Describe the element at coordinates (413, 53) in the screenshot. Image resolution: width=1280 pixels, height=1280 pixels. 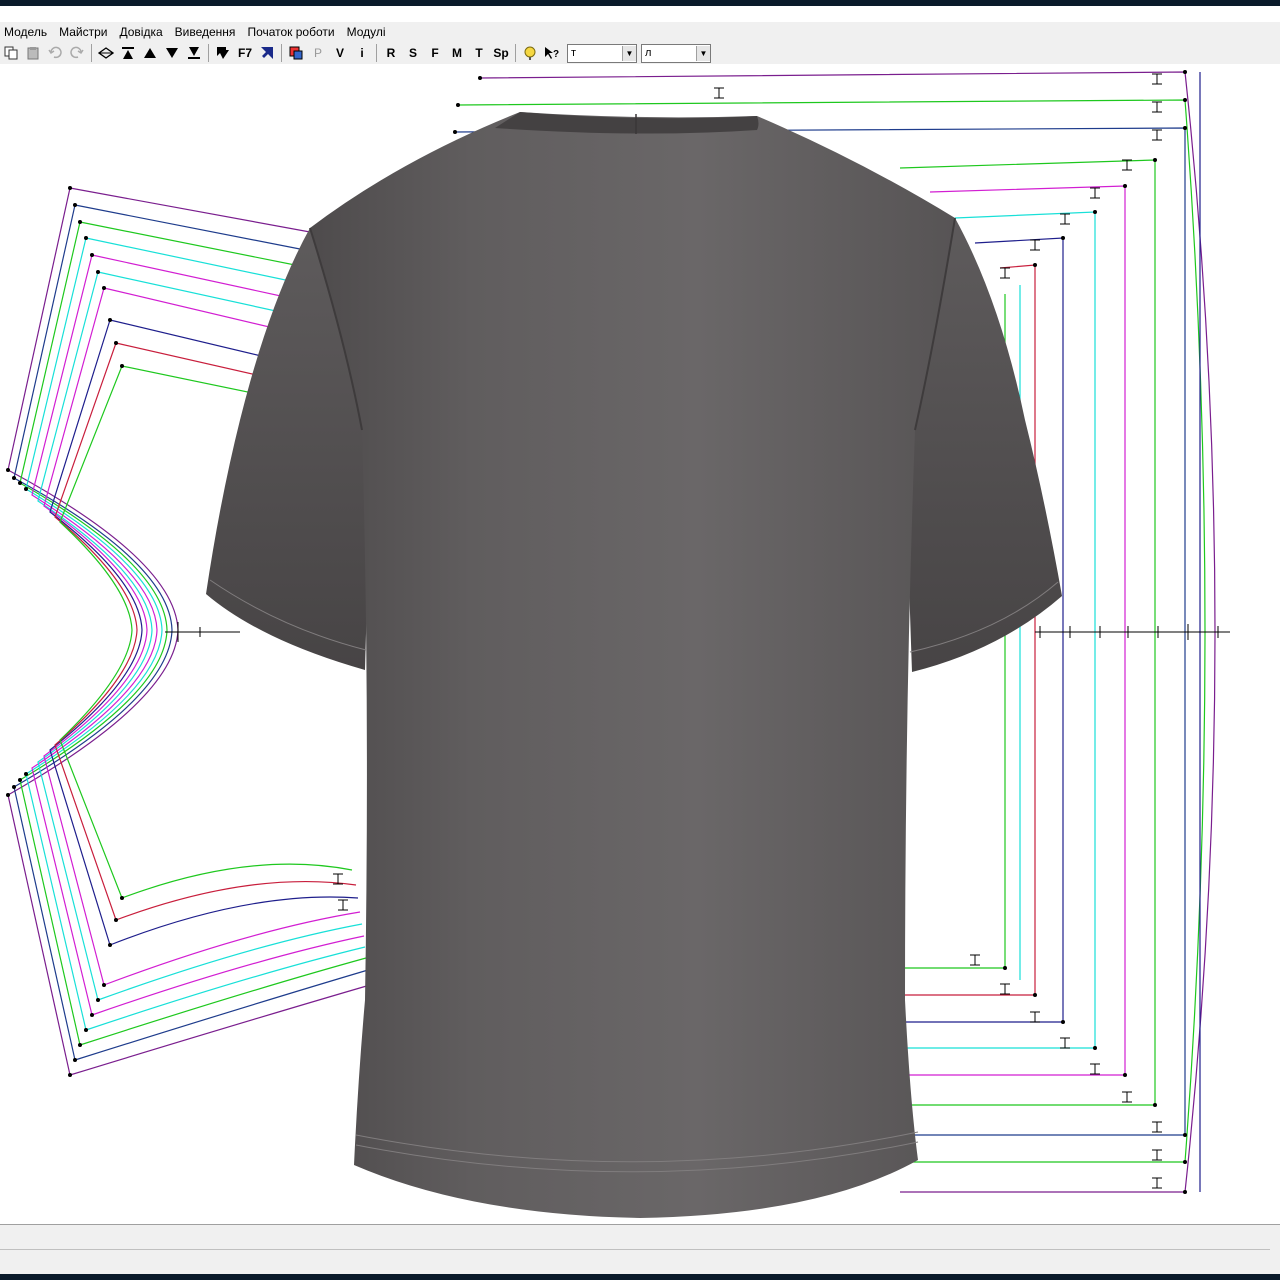
I see `s-button: S` at that location.